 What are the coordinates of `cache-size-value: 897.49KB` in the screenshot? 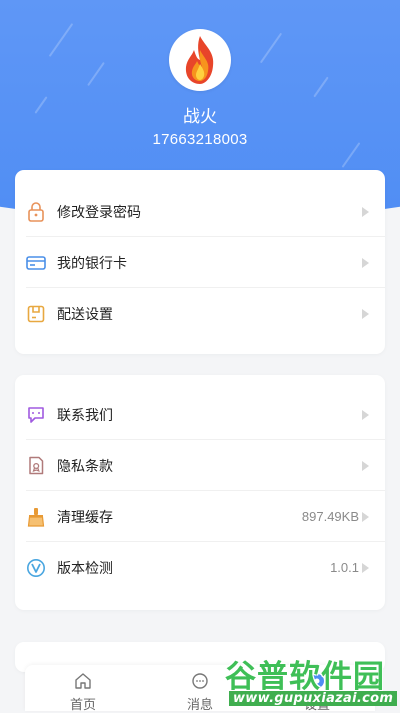 It's located at (330, 516).